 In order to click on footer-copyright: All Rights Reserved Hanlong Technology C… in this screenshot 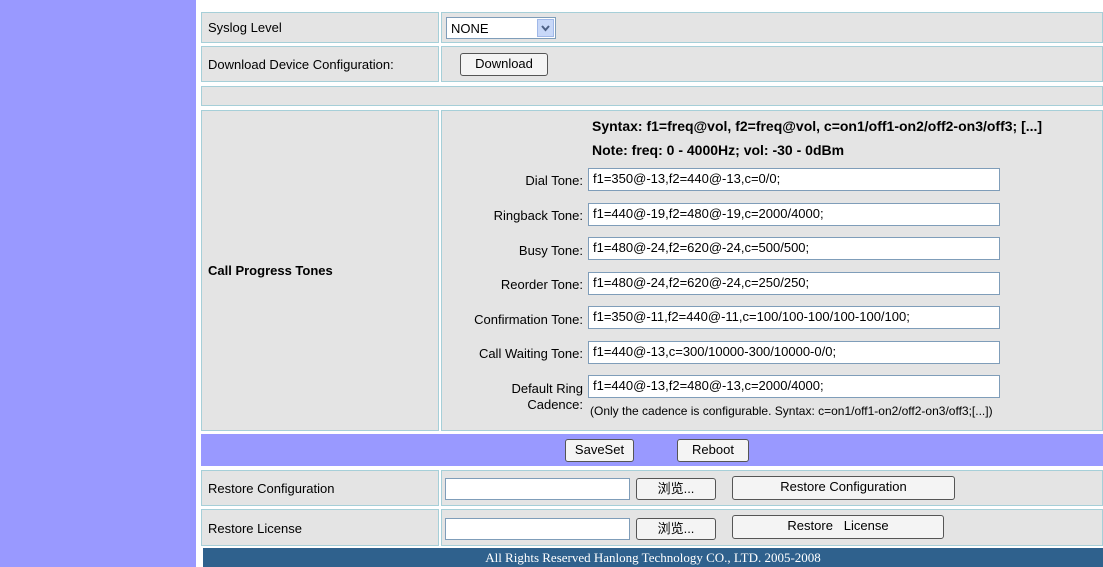, I will do `click(653, 557)`.